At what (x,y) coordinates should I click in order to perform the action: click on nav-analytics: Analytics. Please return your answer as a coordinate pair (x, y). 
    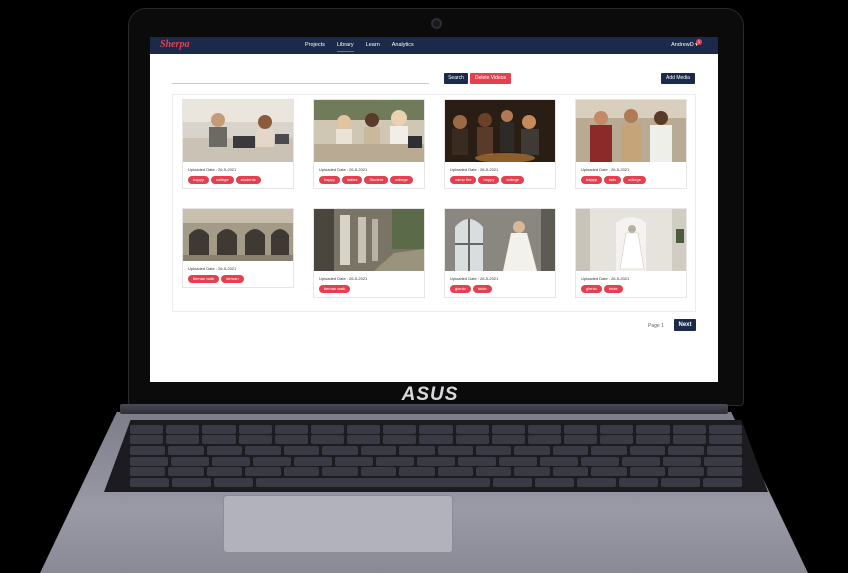
    Looking at the image, I should click on (403, 45).